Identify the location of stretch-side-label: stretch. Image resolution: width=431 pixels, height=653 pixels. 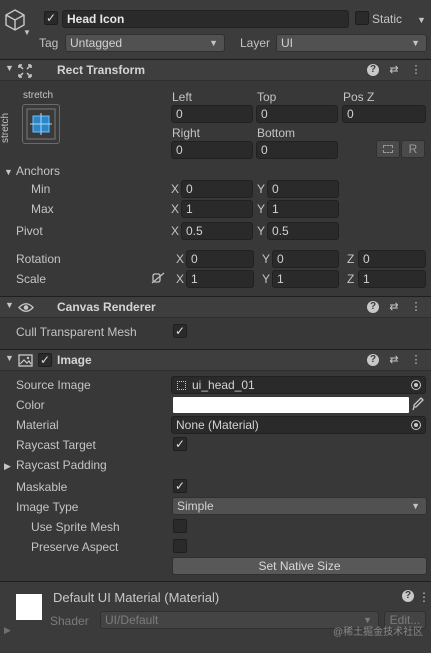
(6, 128).